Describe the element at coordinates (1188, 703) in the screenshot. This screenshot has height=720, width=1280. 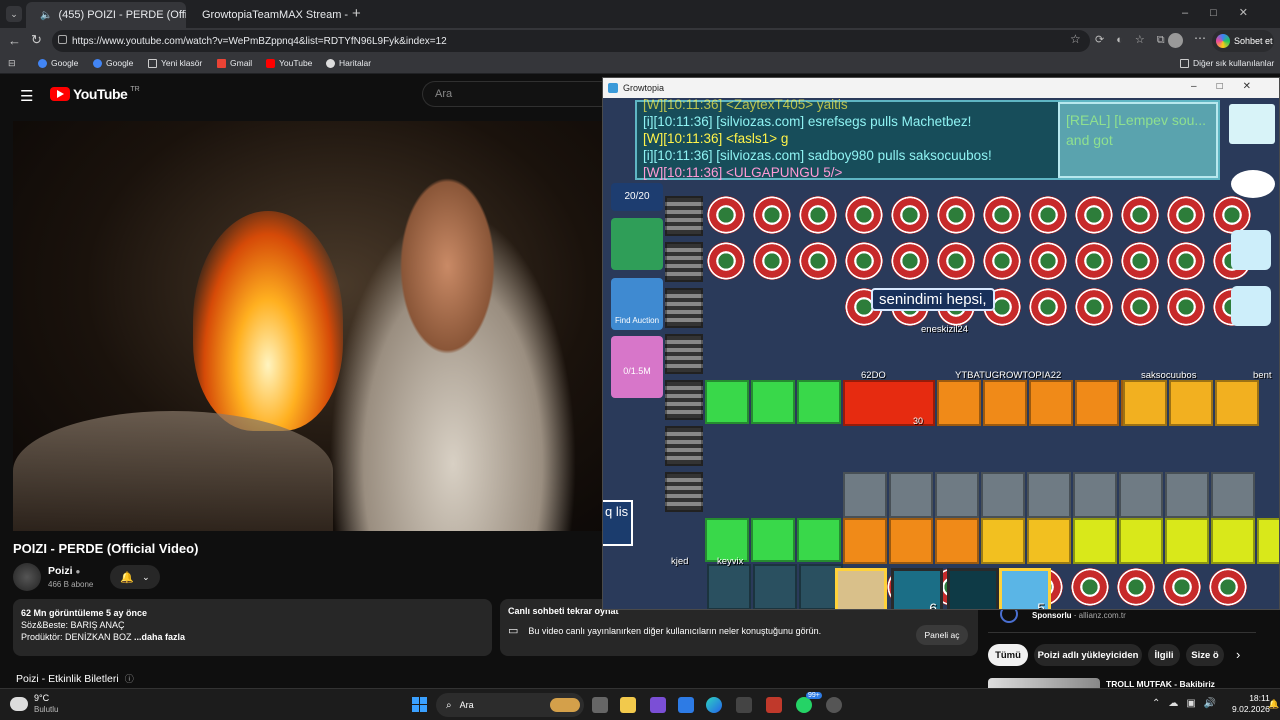
I see `system-tray-icons: ⌃☁▣🔊` at that location.